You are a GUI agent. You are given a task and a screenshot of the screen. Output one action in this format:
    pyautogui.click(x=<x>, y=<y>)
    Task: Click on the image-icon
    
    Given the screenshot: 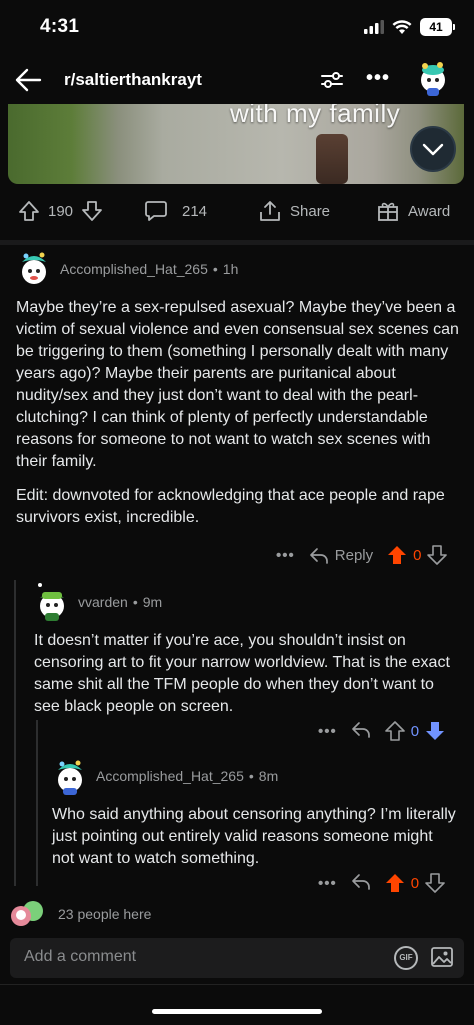 What is the action you would take?
    pyautogui.click(x=442, y=957)
    